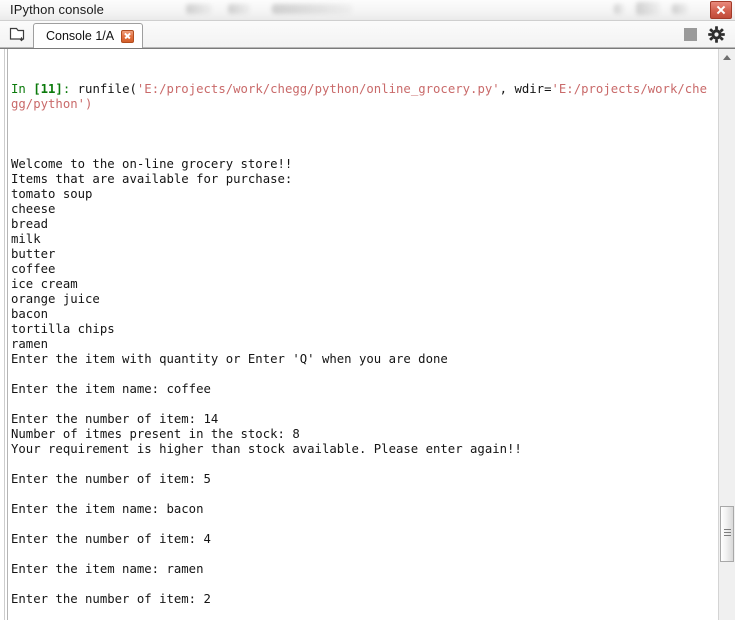  Describe the element at coordinates (721, 10) in the screenshot. I see `window-close-button` at that location.